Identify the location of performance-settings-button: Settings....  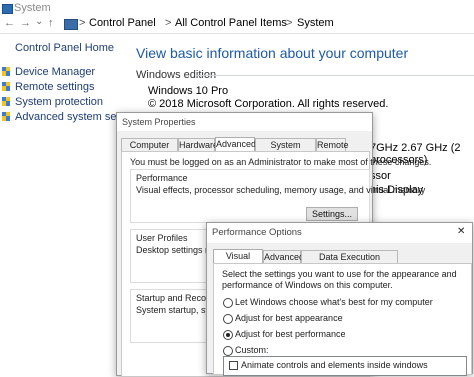
(332, 214).